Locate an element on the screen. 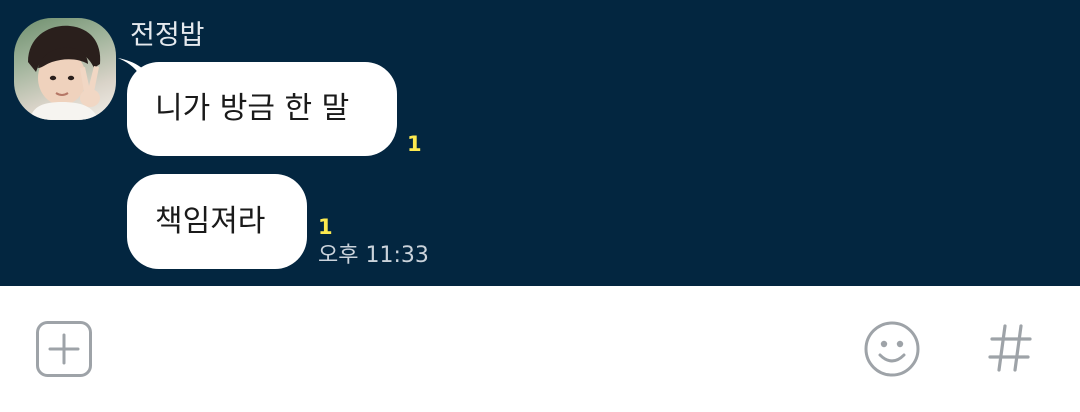 The width and height of the screenshot is (1080, 412). hash-icon is located at coordinates (1010, 348).